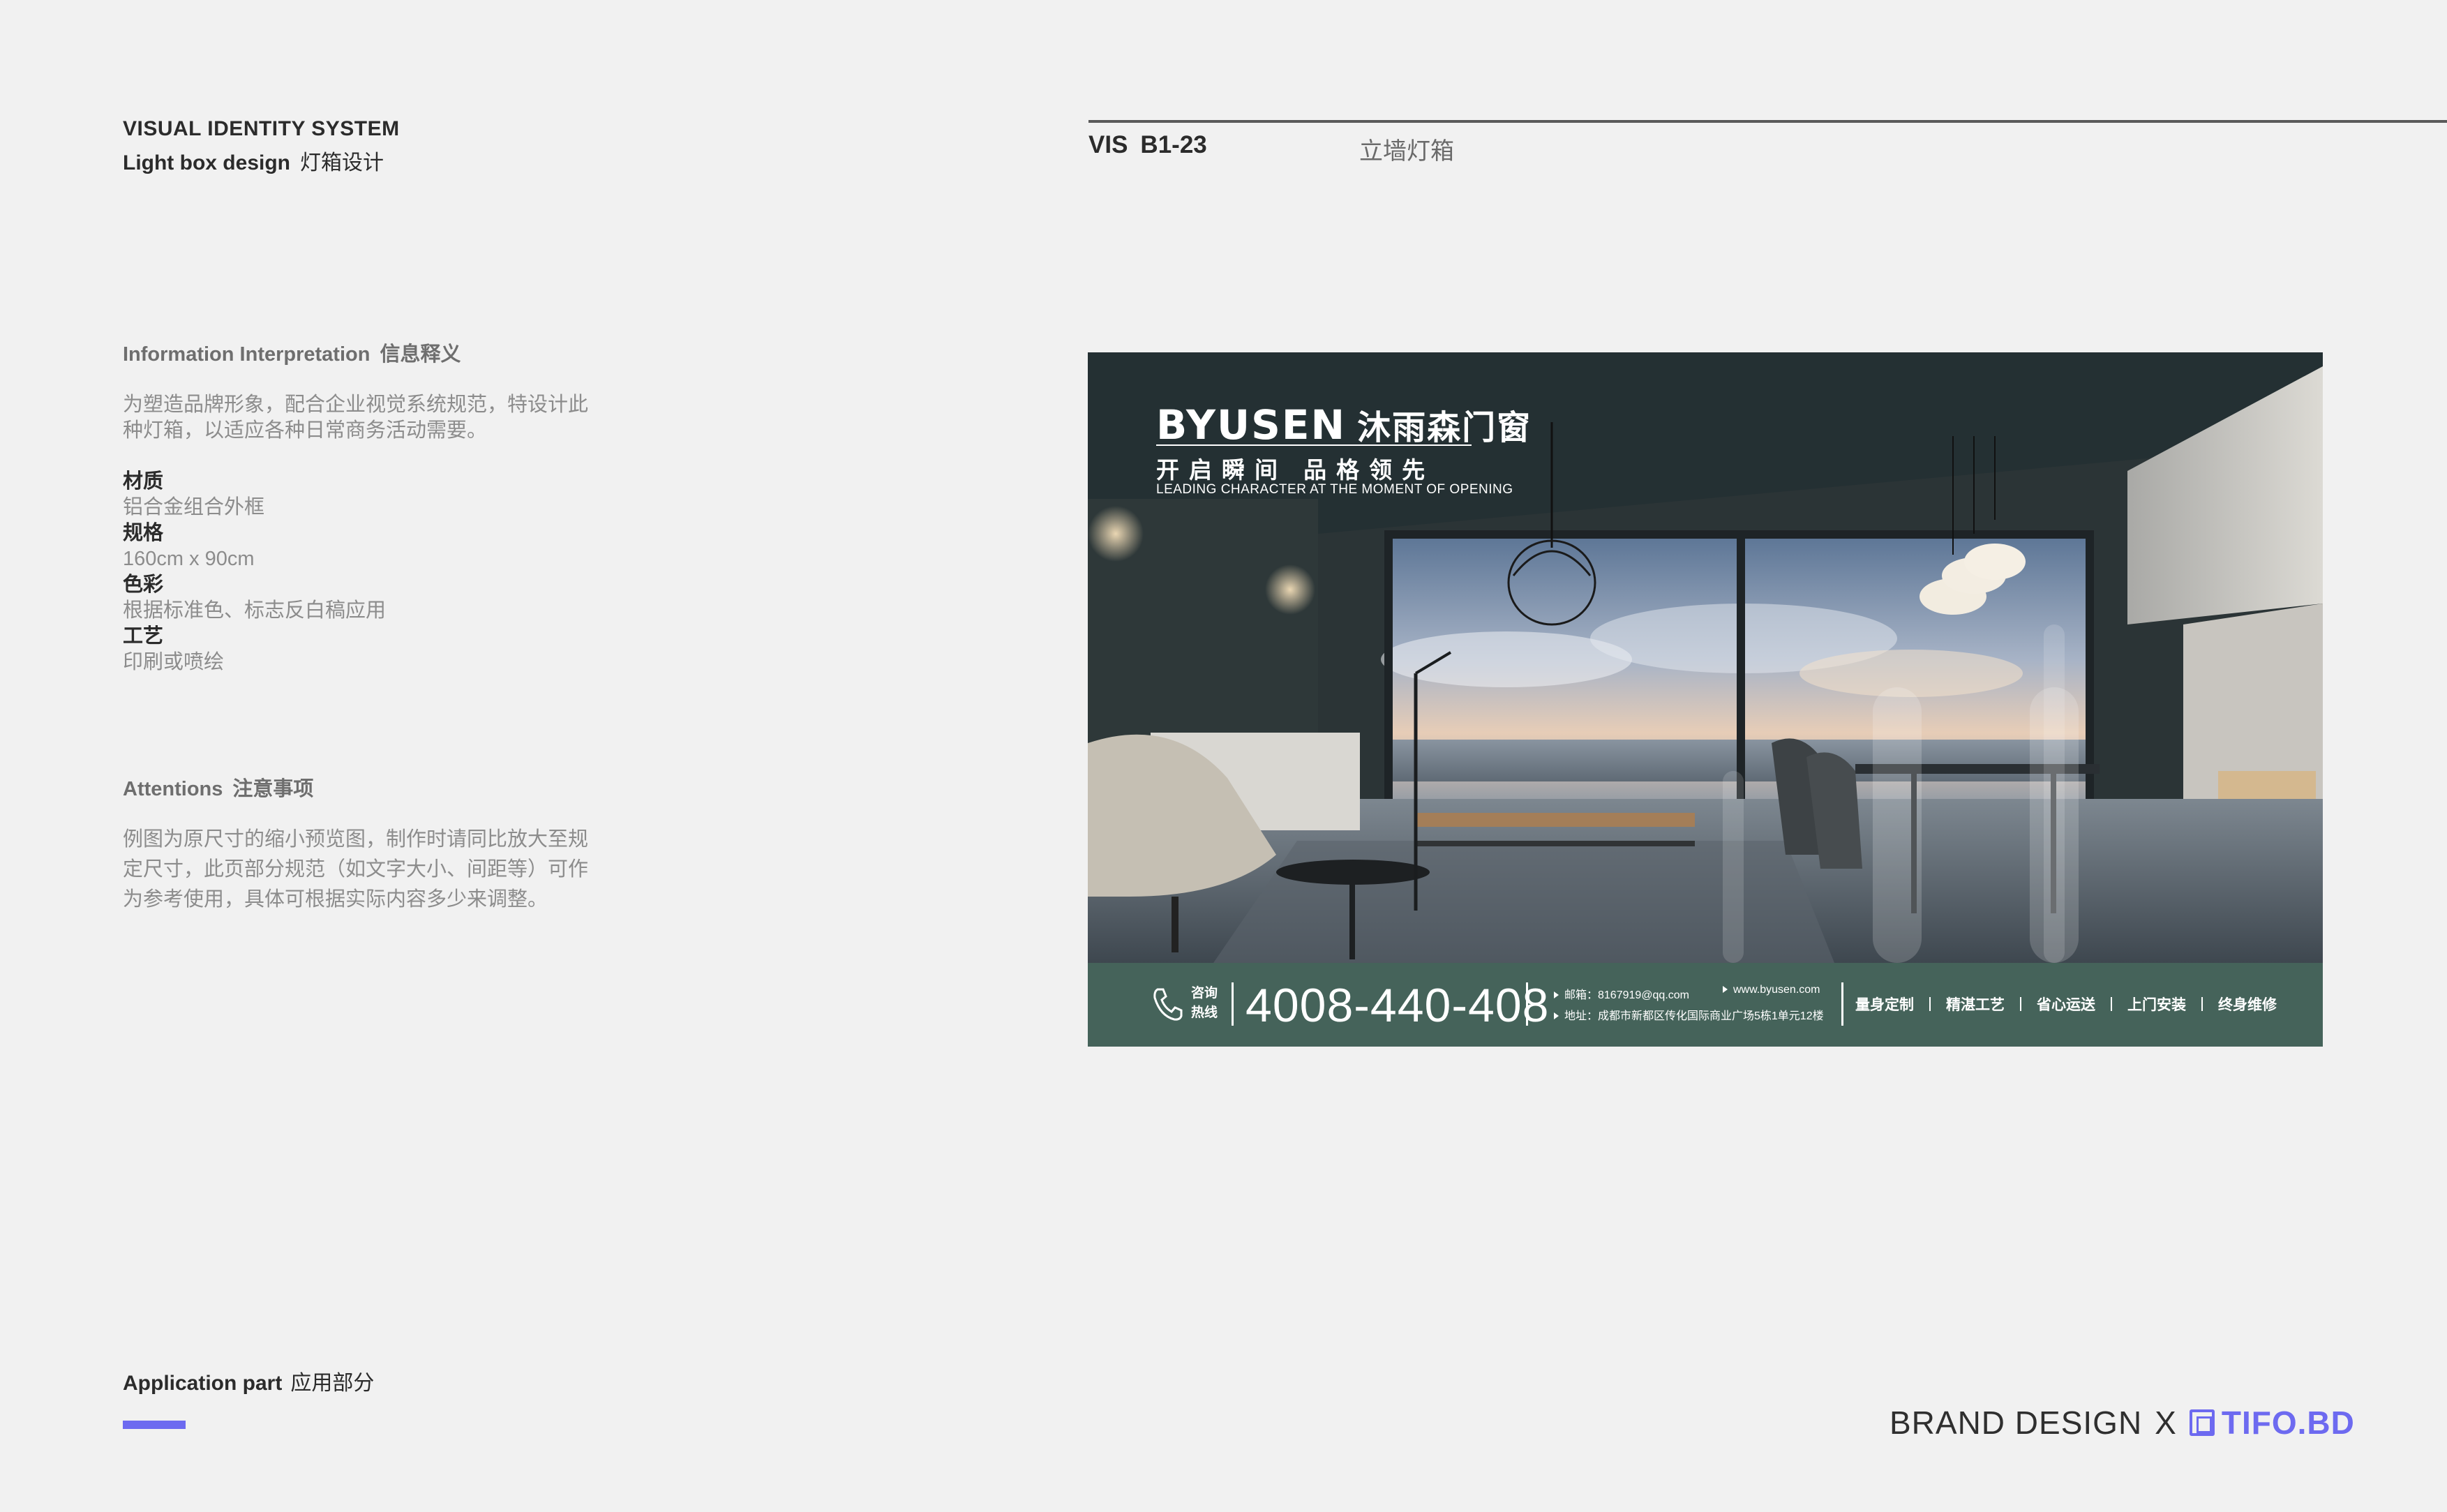 This screenshot has height=1512, width=2447. I want to click on lightbox-logo: BYUSEN 沐雨森门窗, so click(1344, 424).